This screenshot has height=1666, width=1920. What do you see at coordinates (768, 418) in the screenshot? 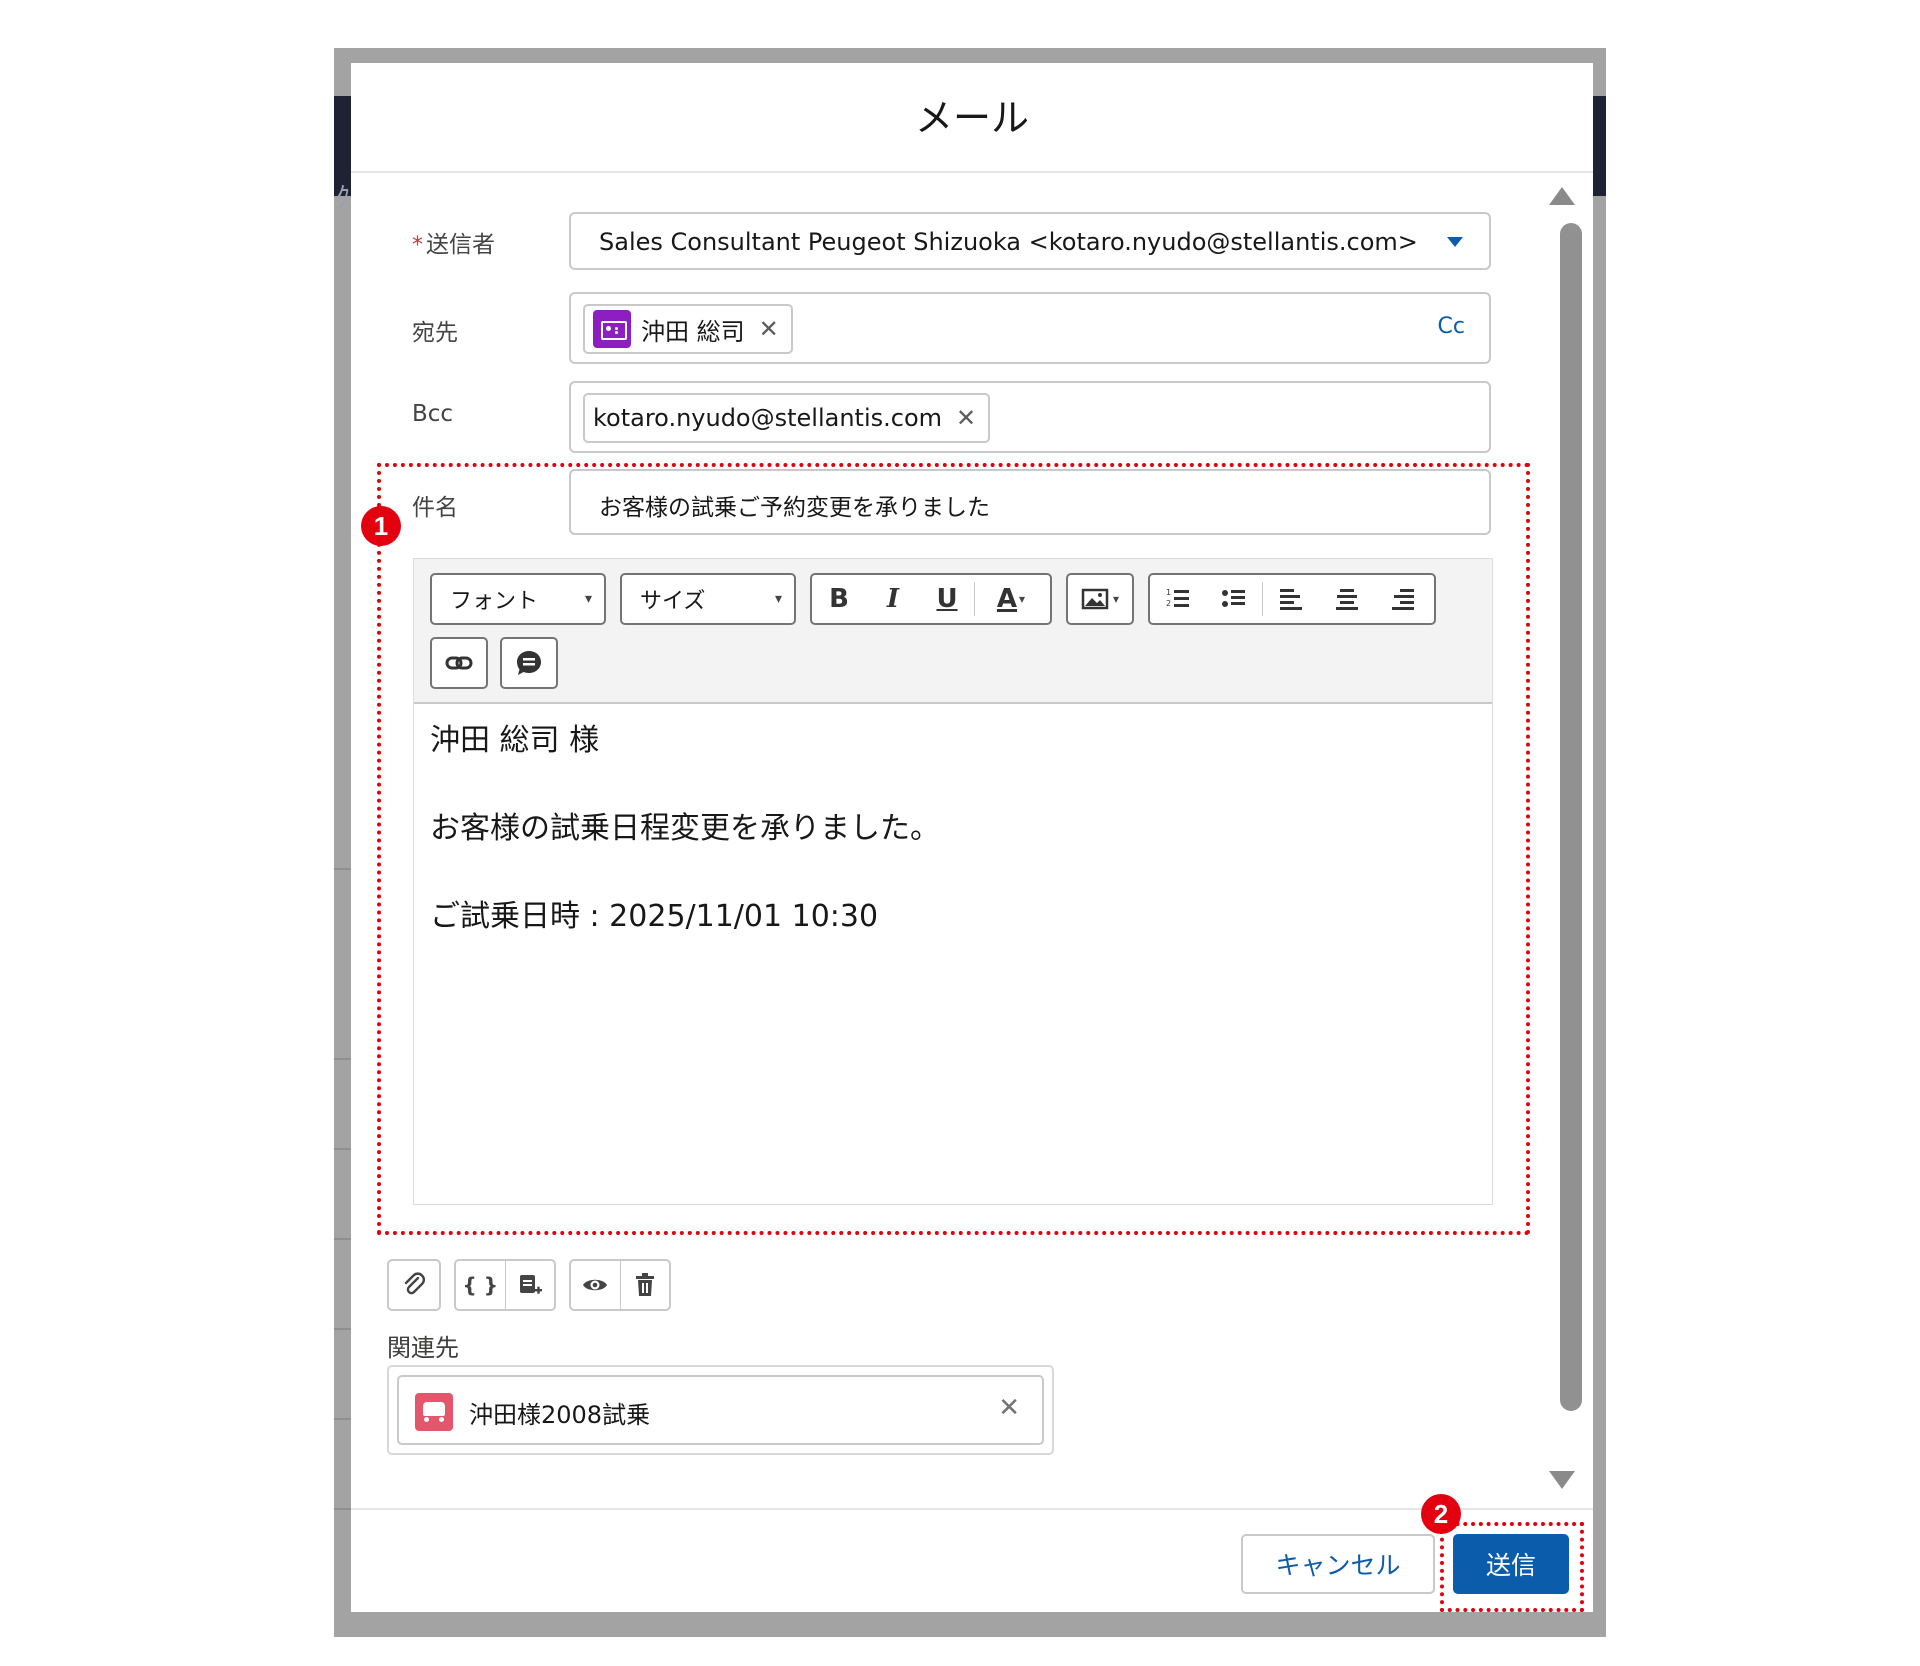
I see `bcc-recipient-email: kotaro.nyudo@stellantis.com` at bounding box center [768, 418].